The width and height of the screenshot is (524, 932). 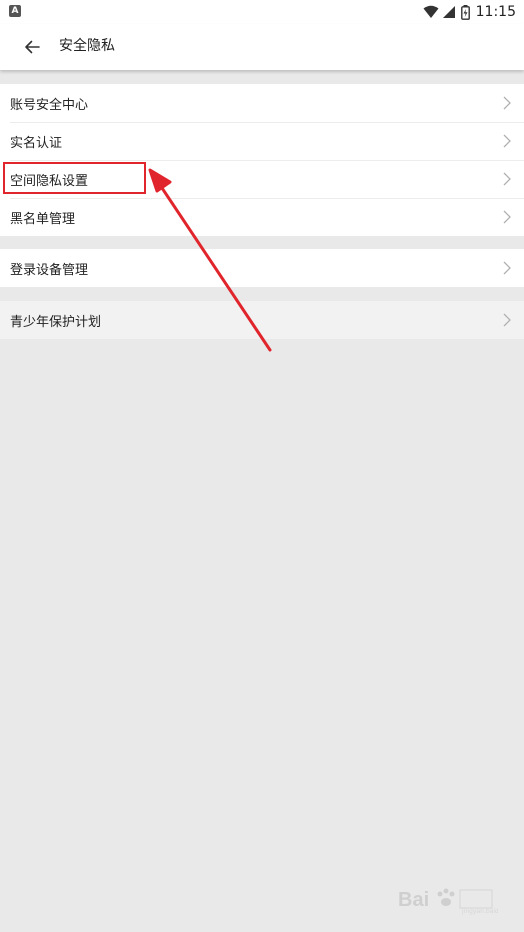 I want to click on menu-item-real-name-verification: 实名认证, so click(x=262, y=141).